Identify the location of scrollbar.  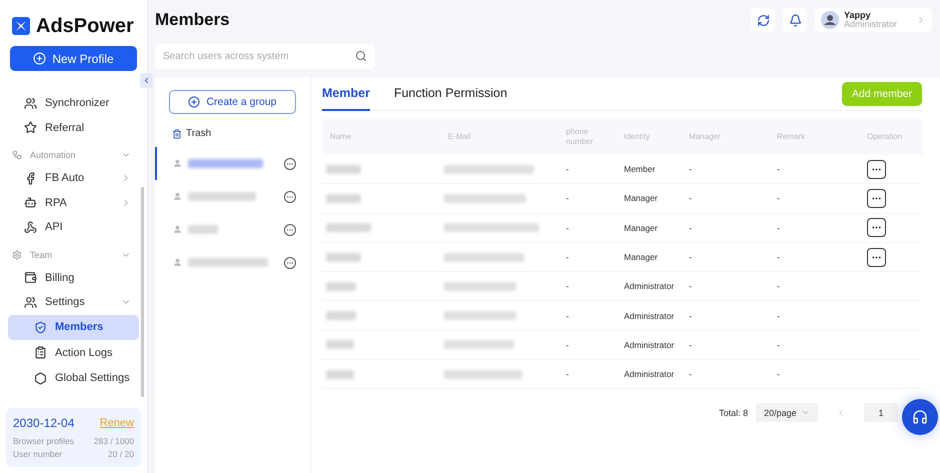
(142, 292).